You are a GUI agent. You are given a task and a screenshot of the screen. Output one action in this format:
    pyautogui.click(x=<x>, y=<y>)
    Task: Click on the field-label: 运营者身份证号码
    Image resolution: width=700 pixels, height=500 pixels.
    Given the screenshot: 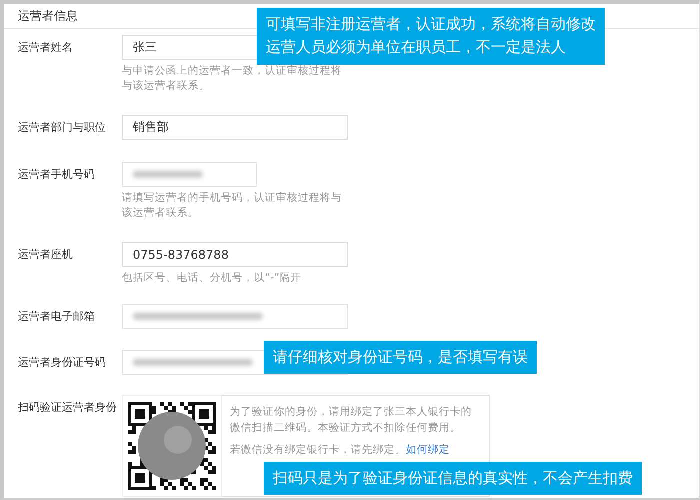 What is the action you would take?
    pyautogui.click(x=62, y=363)
    